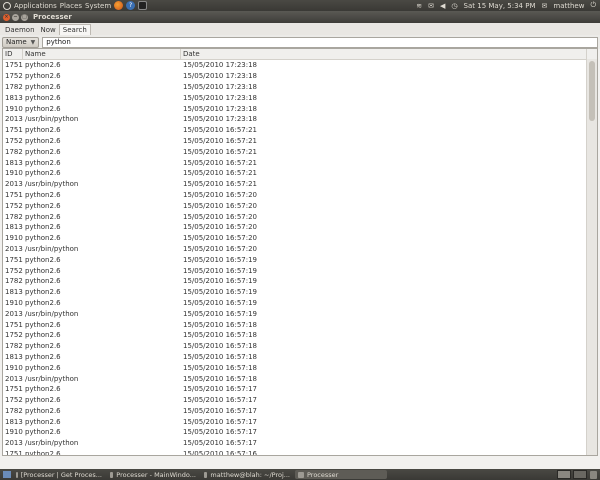 Image resolution: width=600 pixels, height=480 pixels. What do you see at coordinates (220, 356) in the screenshot?
I see `cell-date: 15/05/2010 16:57:18` at bounding box center [220, 356].